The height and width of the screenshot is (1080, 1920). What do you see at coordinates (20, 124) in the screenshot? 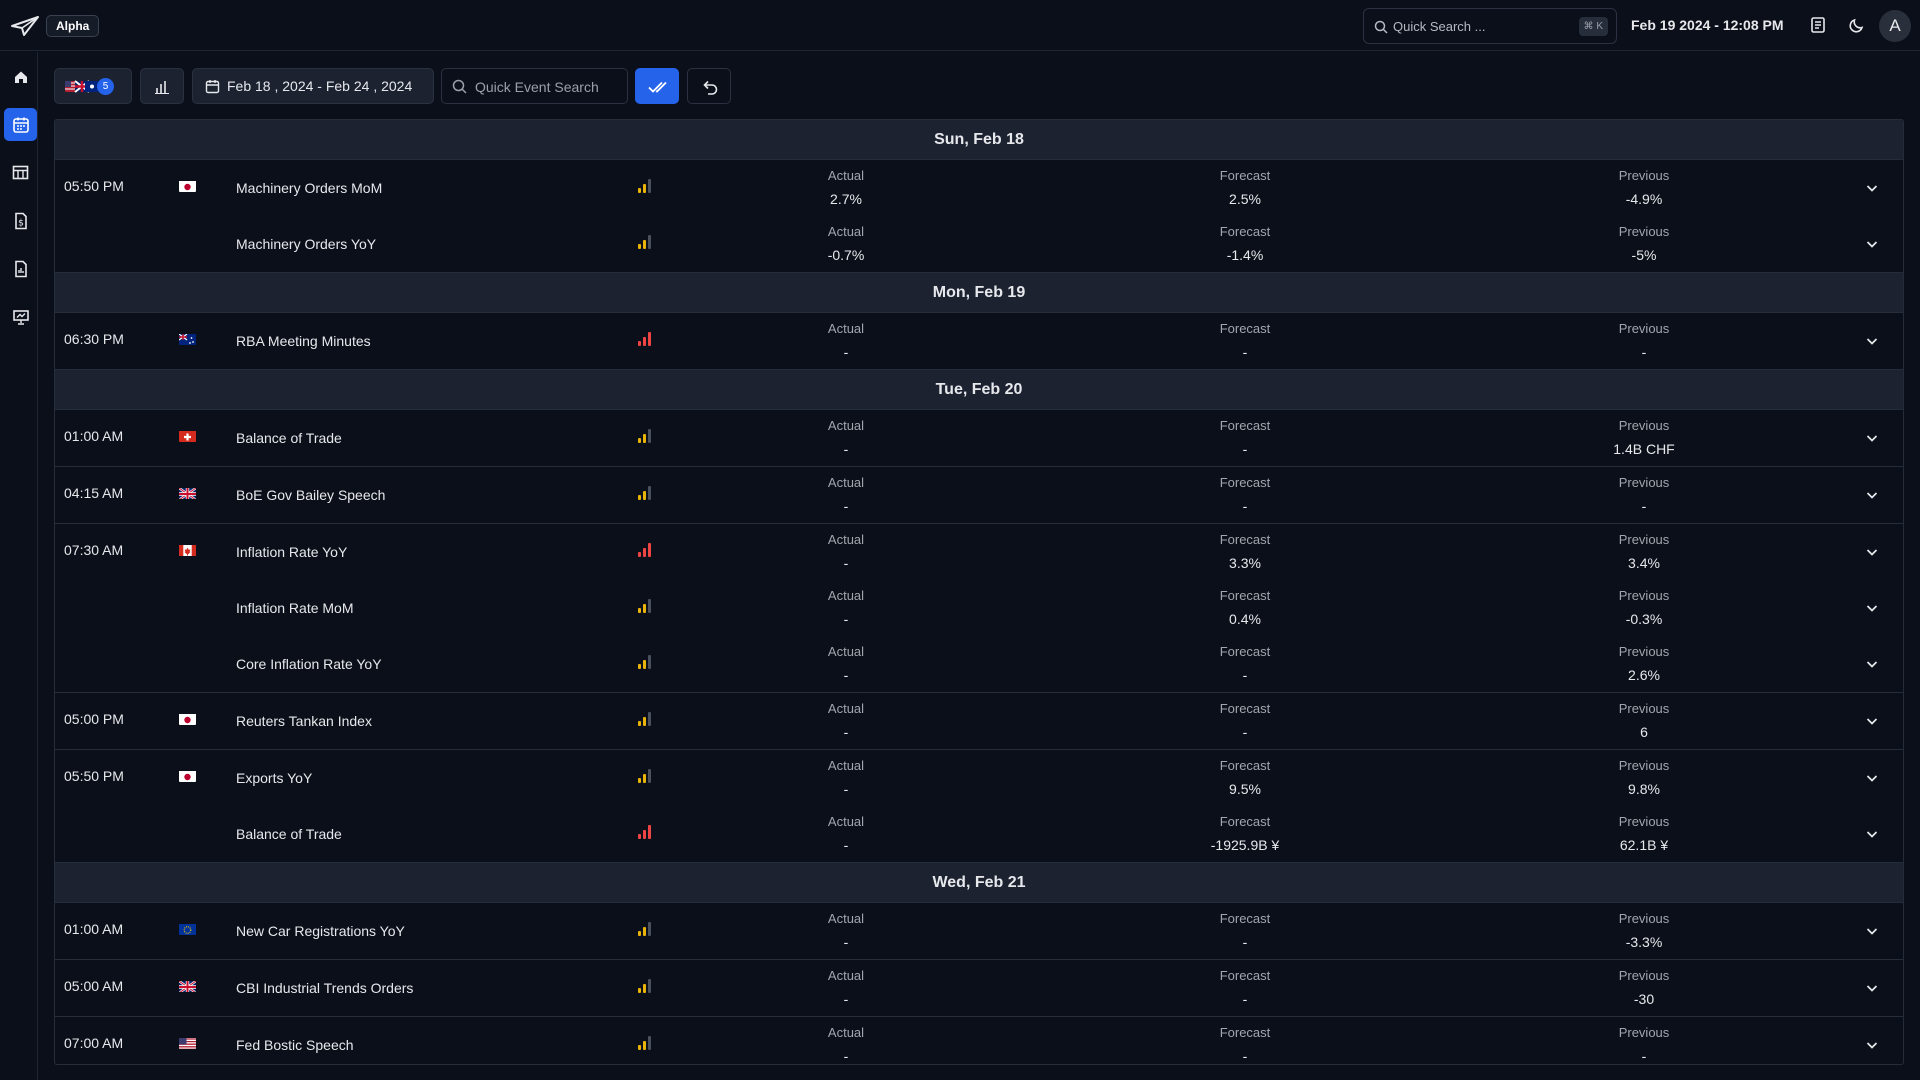
I see `sidebar-item-calendar` at bounding box center [20, 124].